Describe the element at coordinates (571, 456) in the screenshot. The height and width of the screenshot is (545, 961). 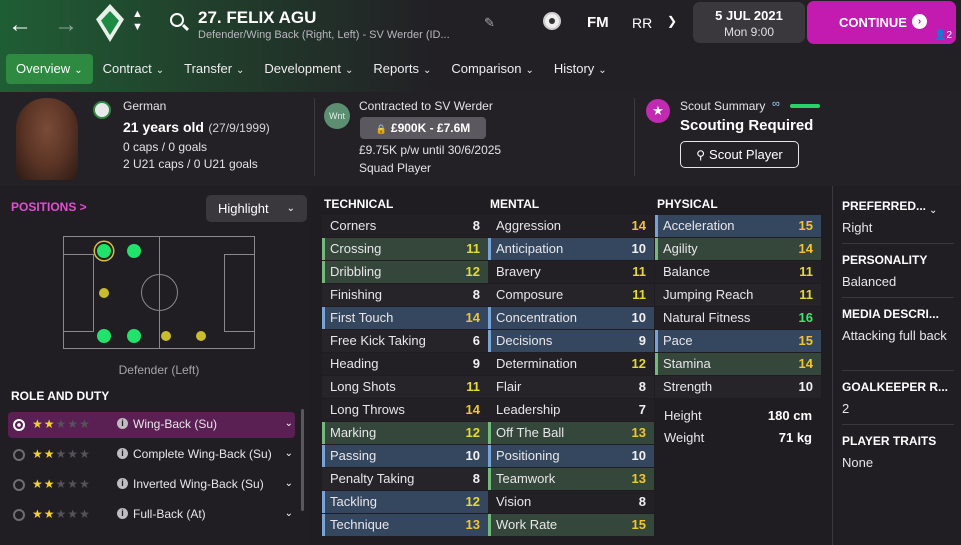
I see `attribute-row: Positioning 10` at that location.